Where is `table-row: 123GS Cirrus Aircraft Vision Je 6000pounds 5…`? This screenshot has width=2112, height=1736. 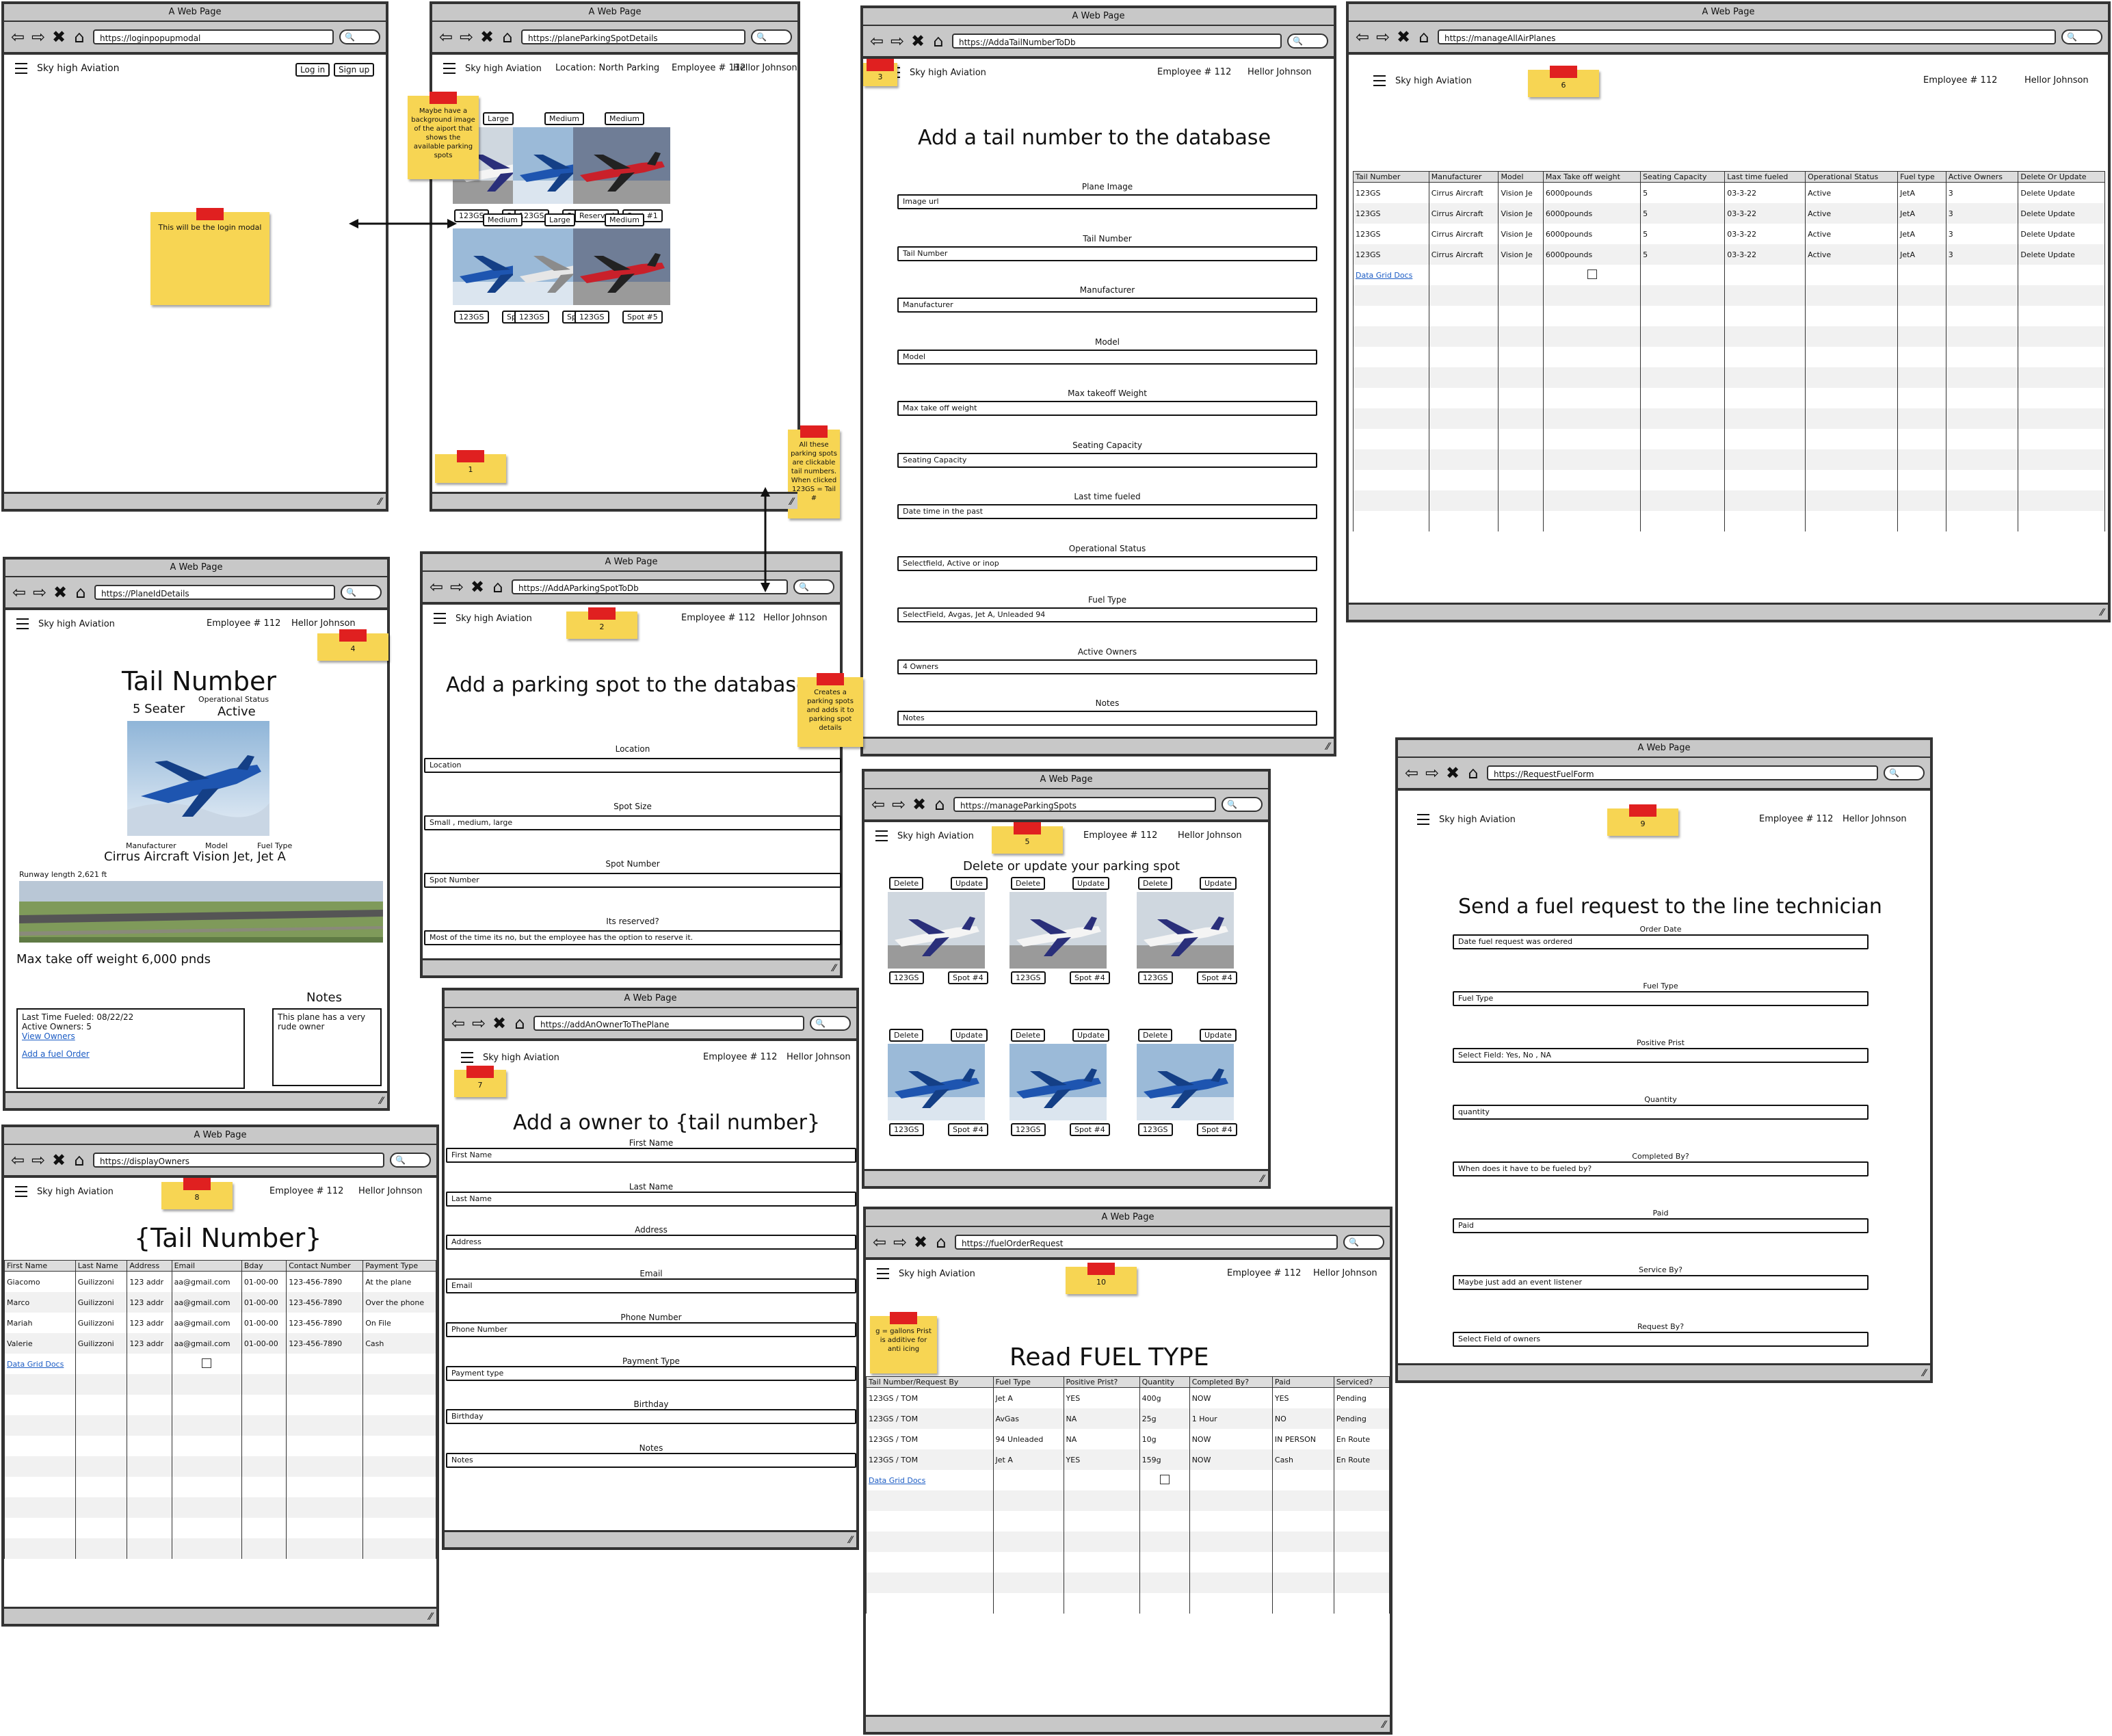
table-row: 123GS Cirrus Aircraft Vision Je 6000pounds 5… is located at coordinates (1729, 234).